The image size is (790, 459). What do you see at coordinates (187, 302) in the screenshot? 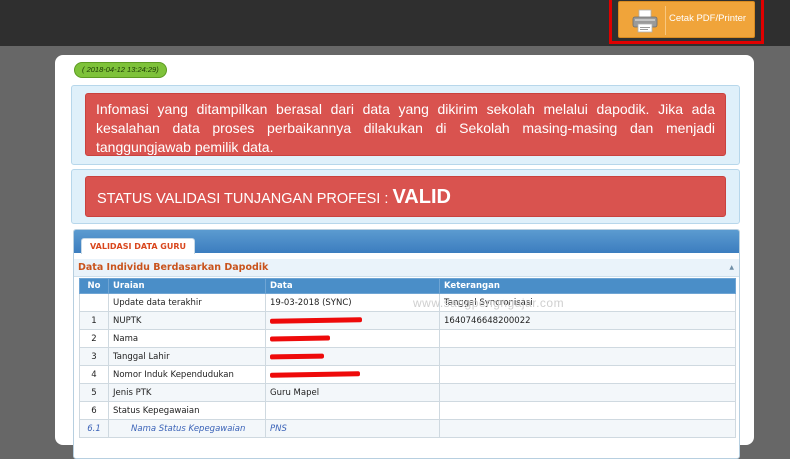
I see `cell-uraian: Update data terakhir` at bounding box center [187, 302].